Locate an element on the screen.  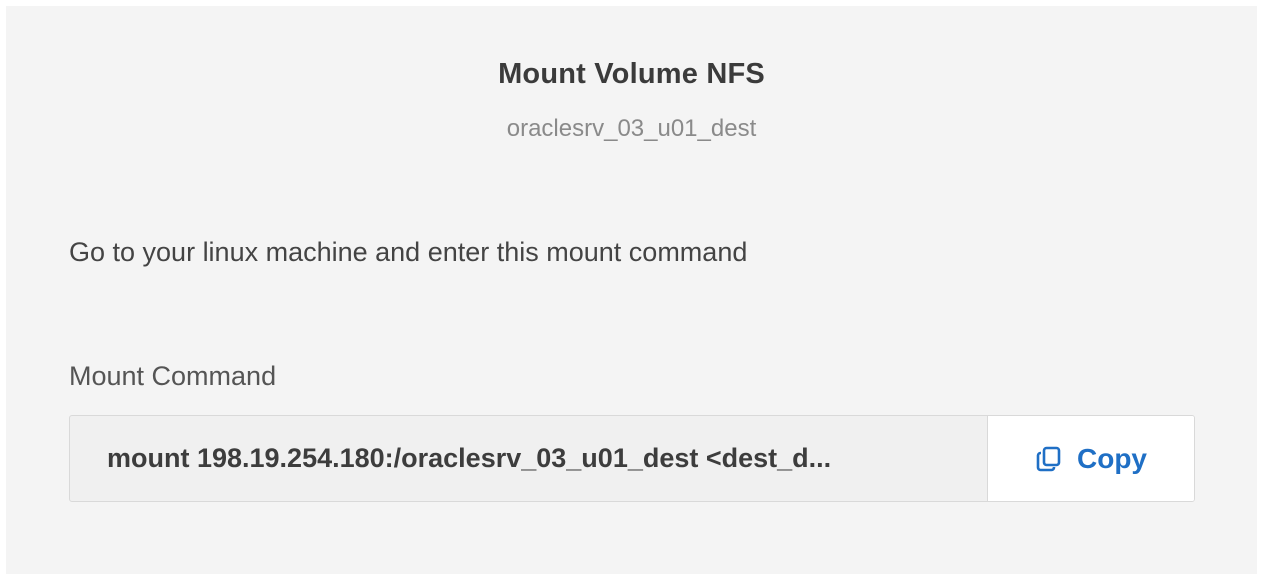
volume-name: oraclesrv_03_u01_dest is located at coordinates (631, 128).